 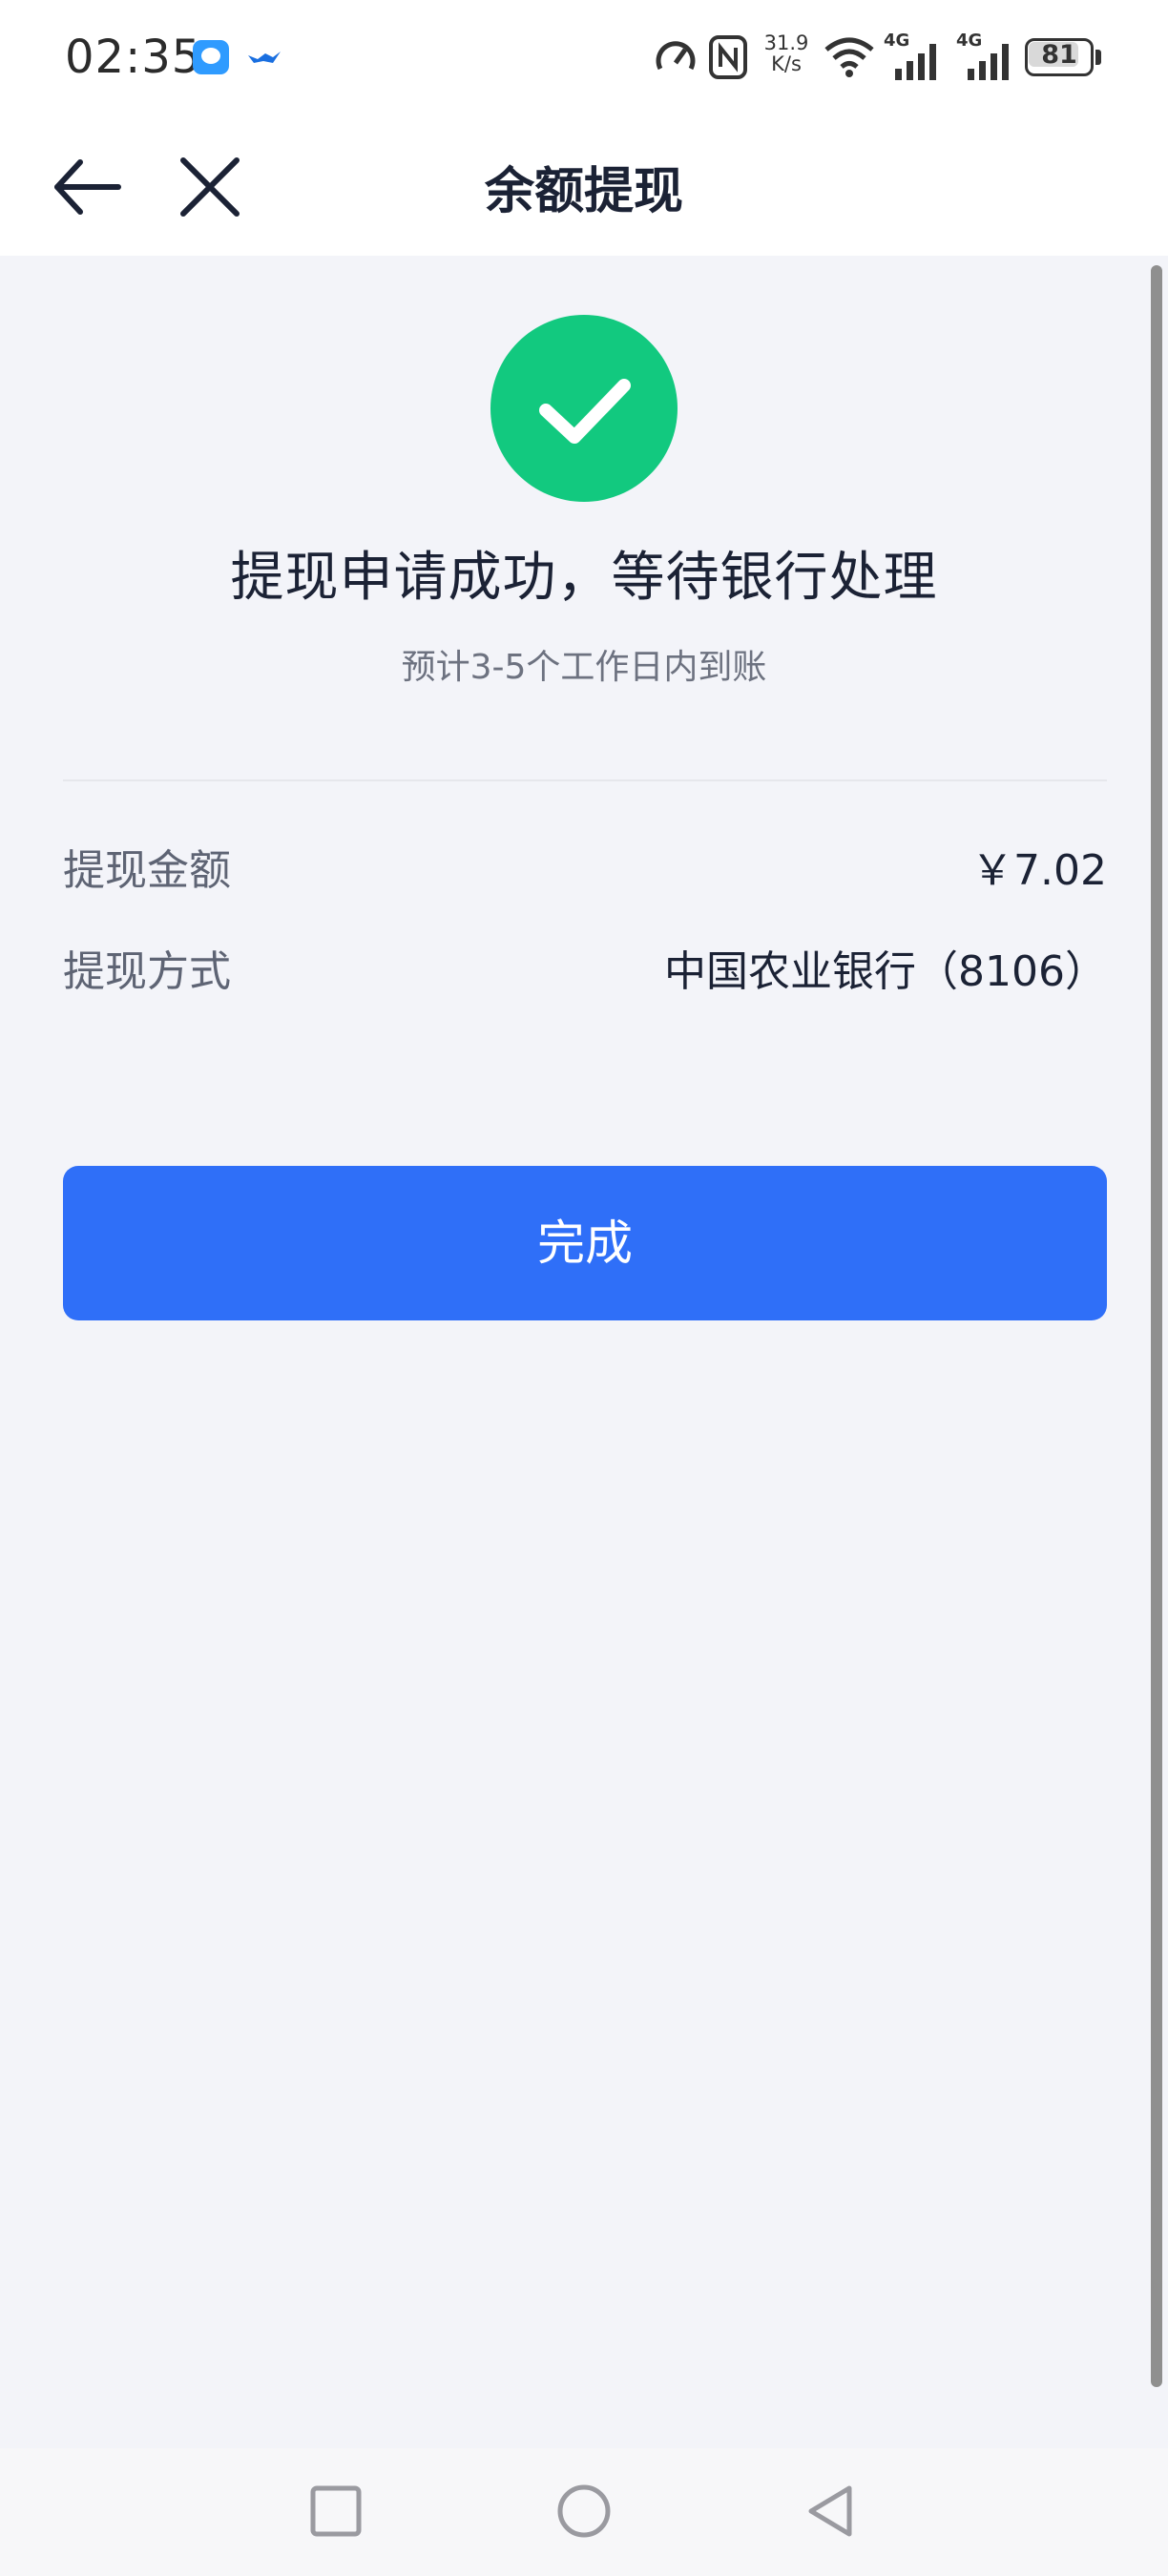 I want to click on triangle-left-icon, so click(x=830, y=2511).